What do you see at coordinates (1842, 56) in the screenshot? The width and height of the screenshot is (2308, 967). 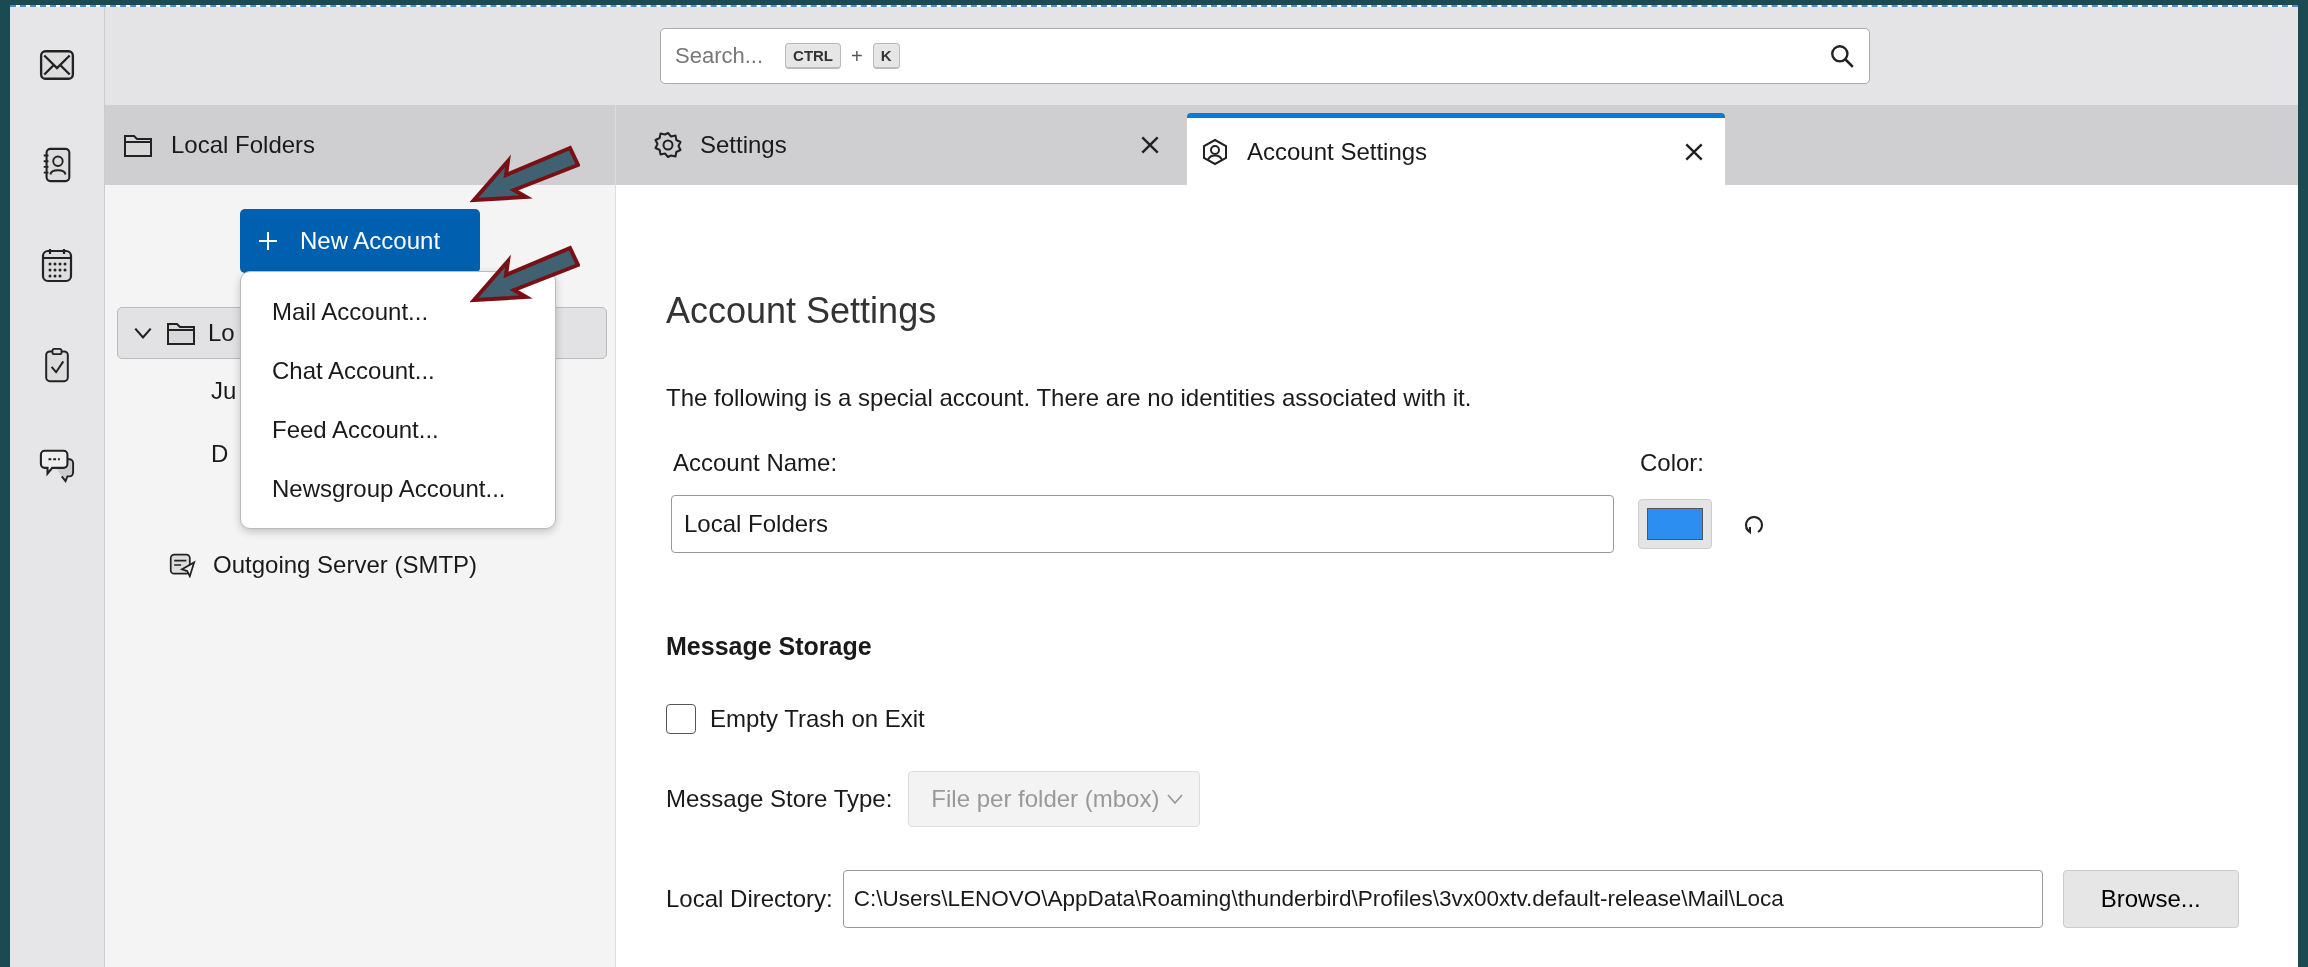 I see `search-icon` at bounding box center [1842, 56].